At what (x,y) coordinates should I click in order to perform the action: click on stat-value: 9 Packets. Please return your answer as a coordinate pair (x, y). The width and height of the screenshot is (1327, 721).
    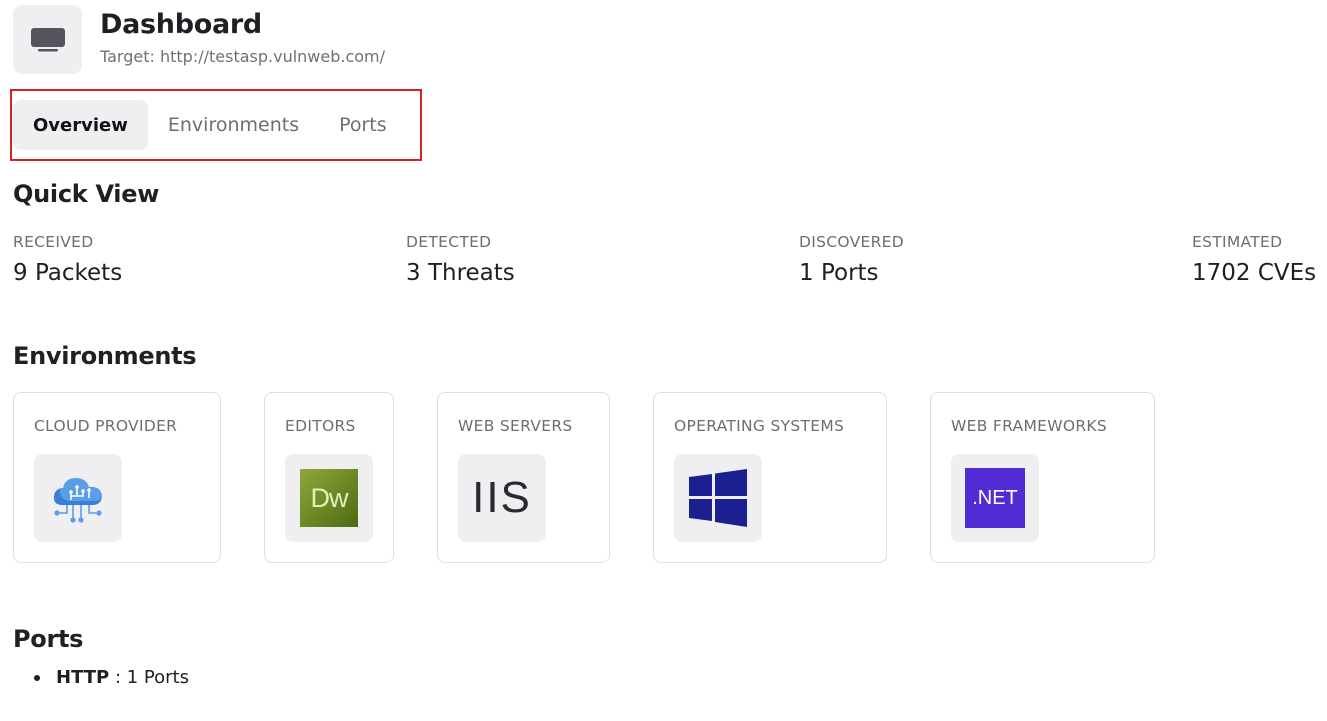
    Looking at the image, I should click on (68, 273).